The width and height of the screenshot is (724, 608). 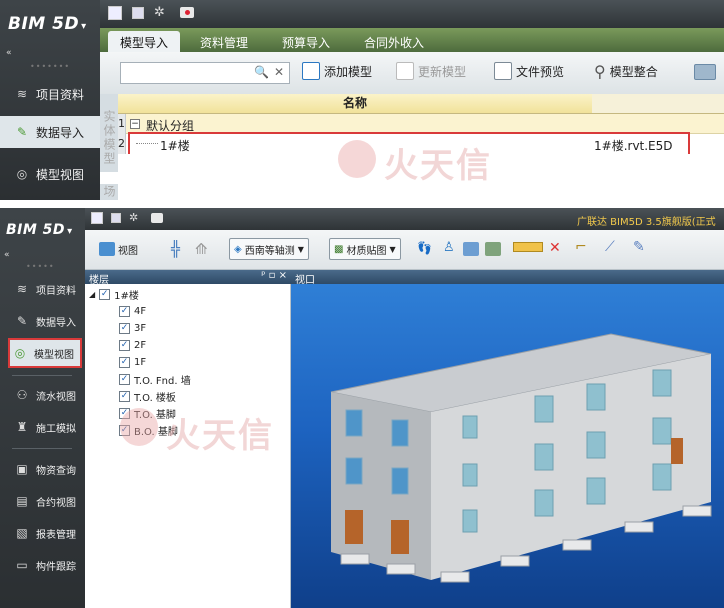 What do you see at coordinates (528, 247) in the screenshot?
I see `measure-icon` at bounding box center [528, 247].